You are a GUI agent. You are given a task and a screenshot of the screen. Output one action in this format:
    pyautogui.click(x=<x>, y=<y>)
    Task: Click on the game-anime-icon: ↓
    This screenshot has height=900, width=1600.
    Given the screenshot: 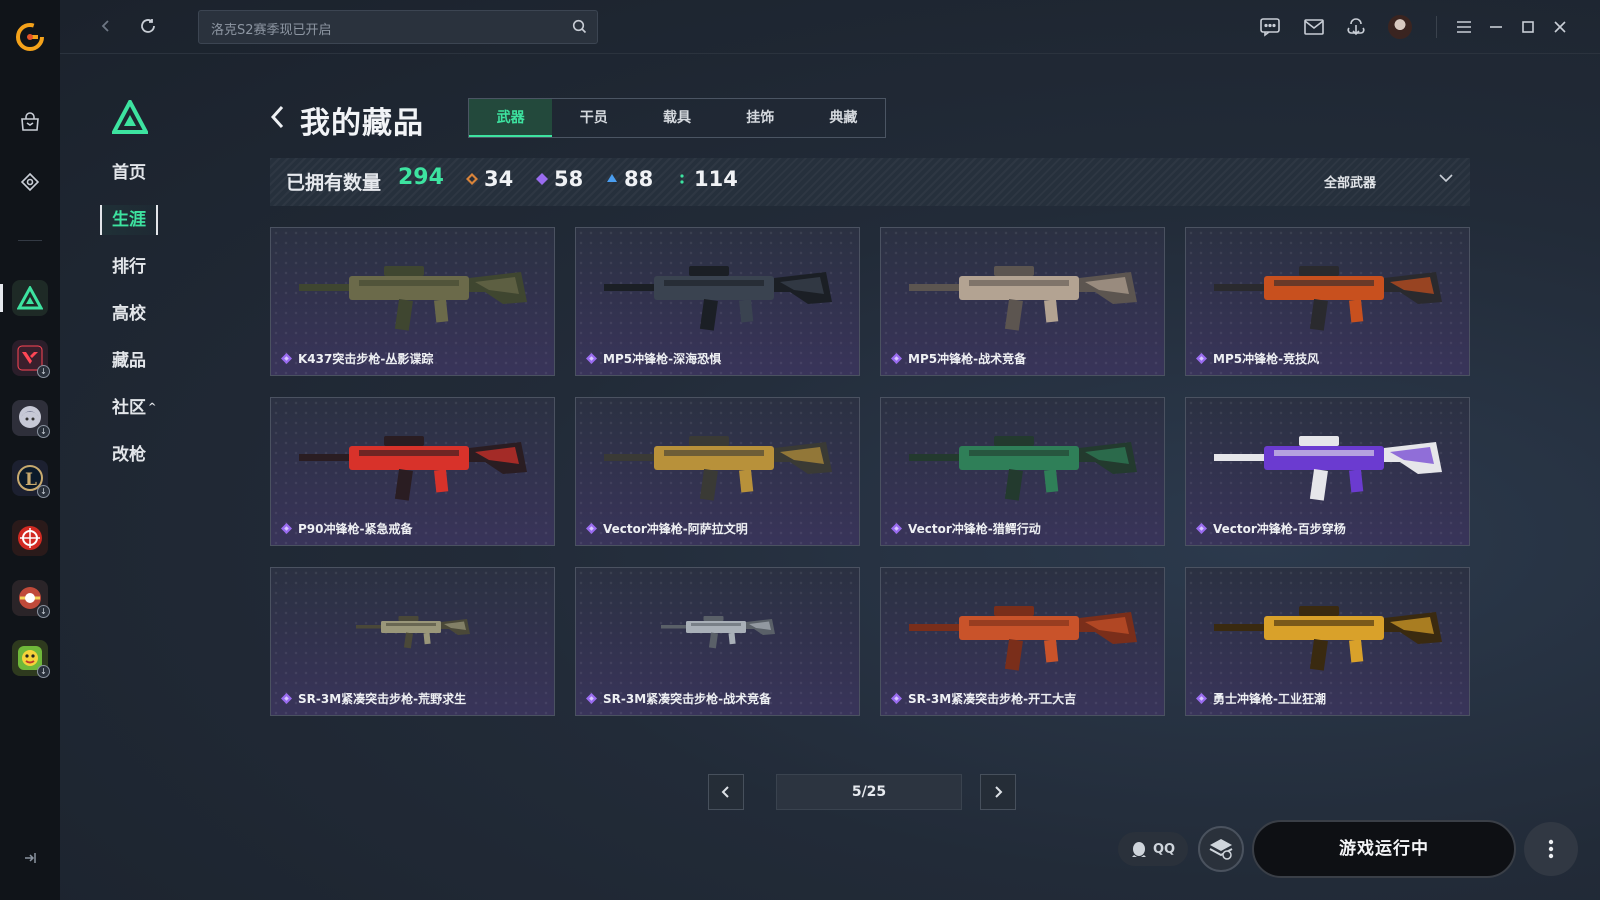 What is the action you would take?
    pyautogui.click(x=31, y=419)
    